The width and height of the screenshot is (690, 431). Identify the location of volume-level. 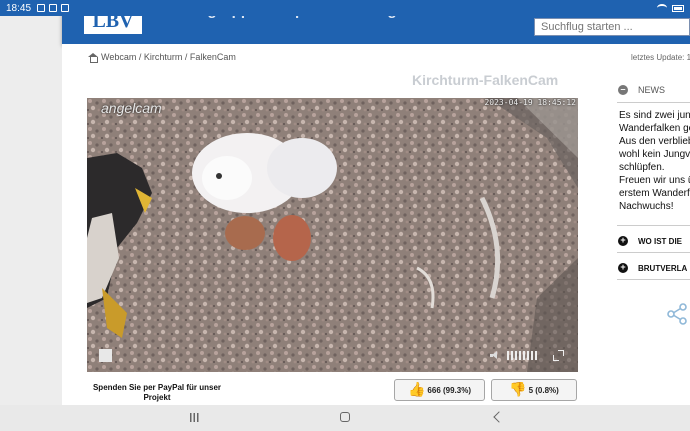
(522, 355).